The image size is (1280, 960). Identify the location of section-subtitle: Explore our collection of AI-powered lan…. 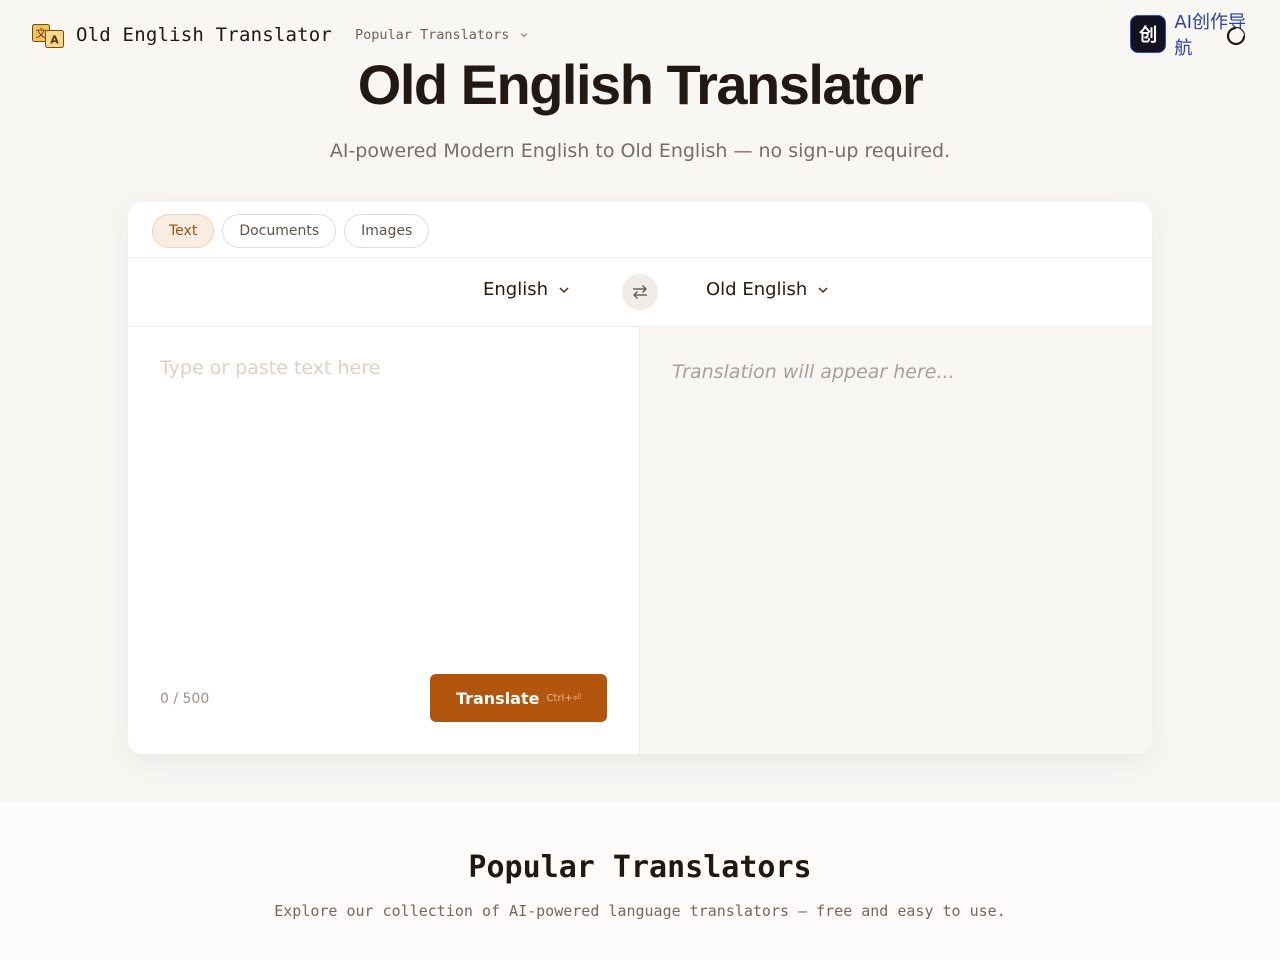
(640, 911).